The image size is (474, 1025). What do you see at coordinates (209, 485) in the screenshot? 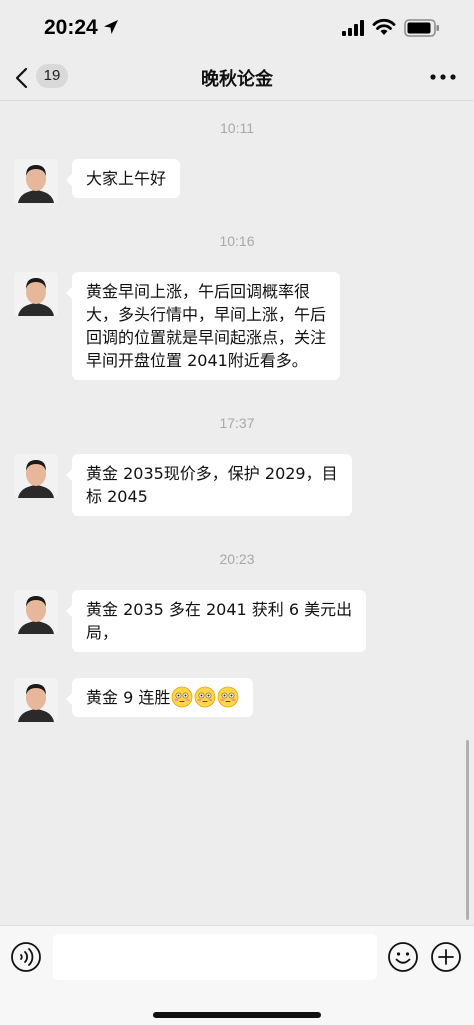
I see `message-bubble: 黄金 2035现价多，保护 2029，目 标 2045` at bounding box center [209, 485].